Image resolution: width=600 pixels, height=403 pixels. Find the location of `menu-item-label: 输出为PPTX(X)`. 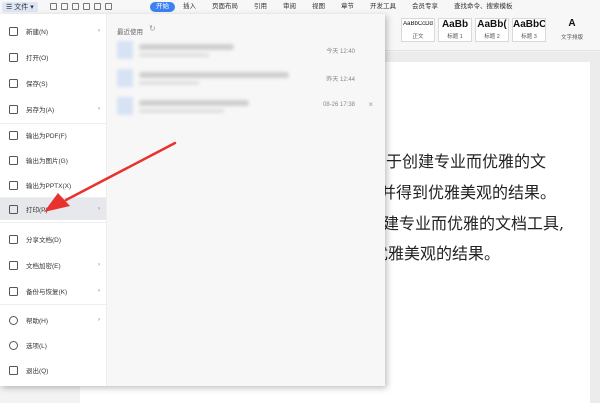

menu-item-label: 输出为PPTX(X) is located at coordinates (49, 186).